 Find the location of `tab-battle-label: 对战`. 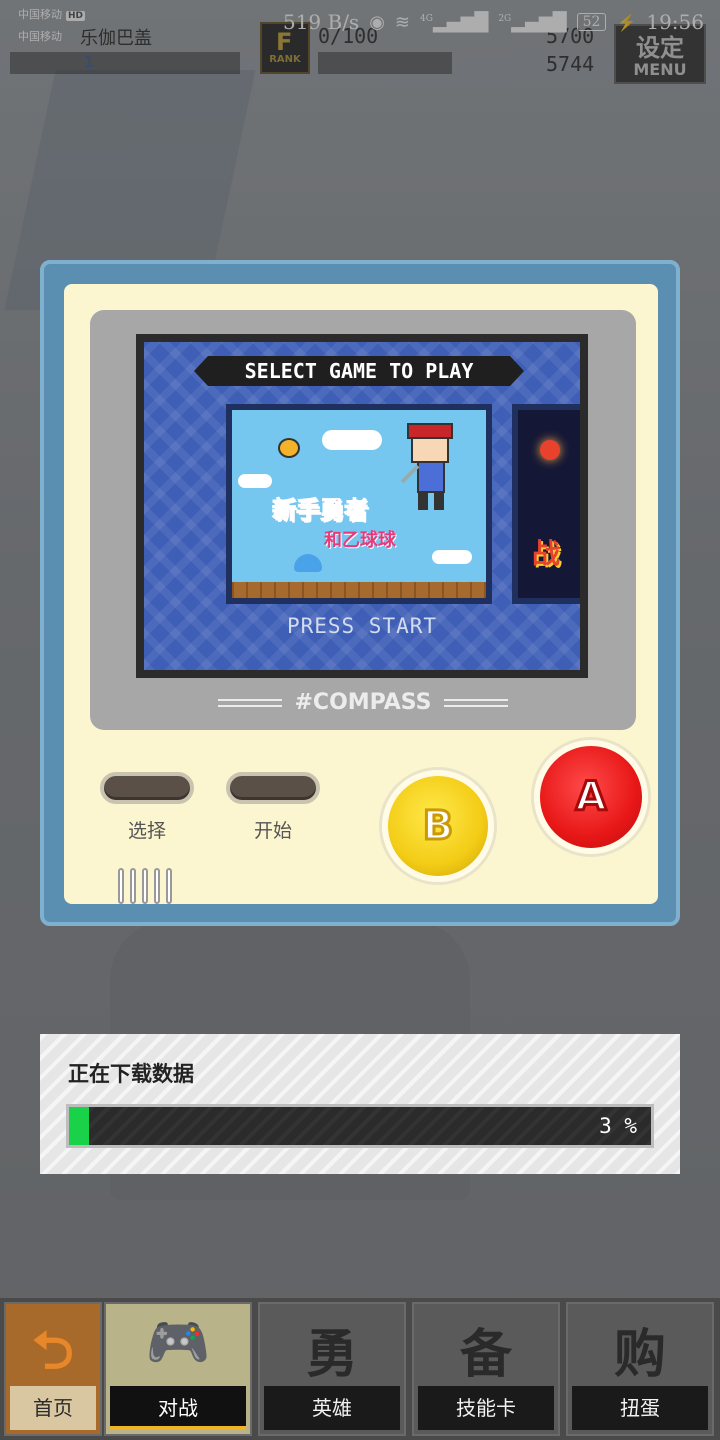

tab-battle-label: 对战 is located at coordinates (178, 1408).